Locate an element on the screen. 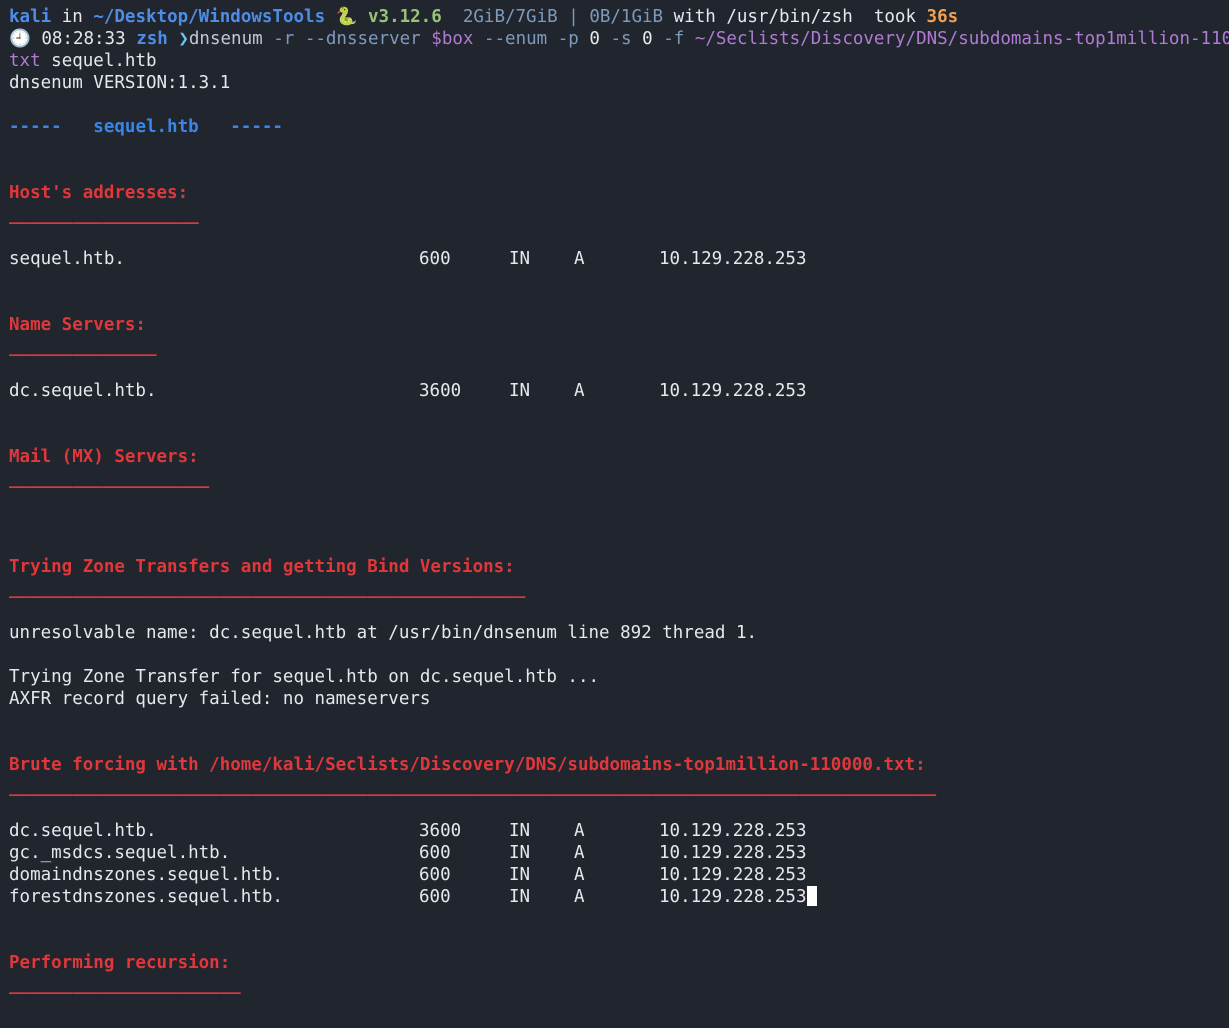 Image resolution: width=1229 pixels, height=1028 pixels. recursion-heading: Performing recursion: is located at coordinates (120, 963).